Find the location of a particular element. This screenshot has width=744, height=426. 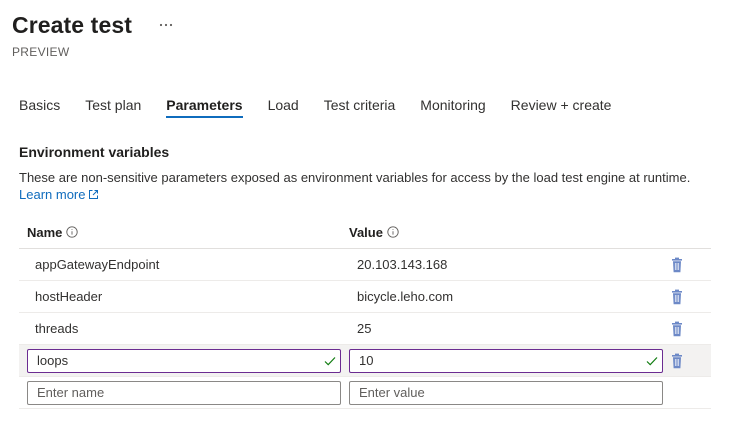

column-header-name: Name is located at coordinates (53, 232).